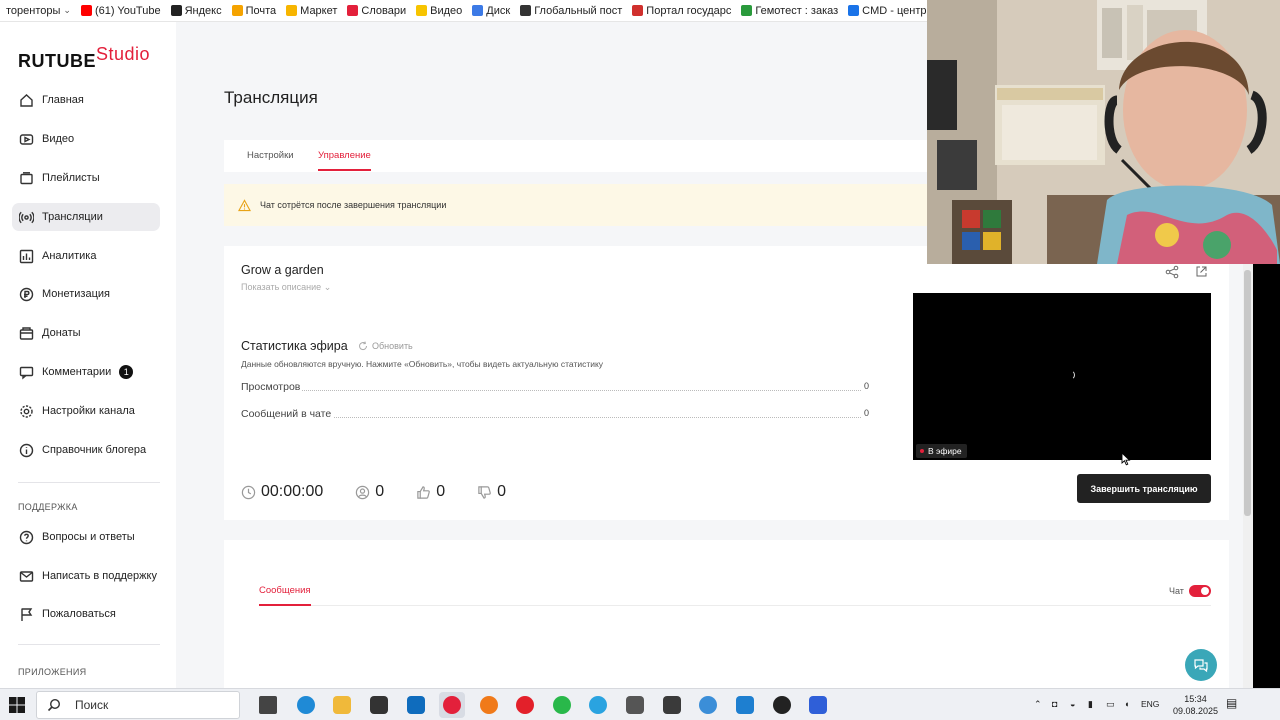 Image resolution: width=1280 pixels, height=720 pixels. What do you see at coordinates (292, 491) in the screenshot?
I see `duration-value: 00:00:00` at bounding box center [292, 491].